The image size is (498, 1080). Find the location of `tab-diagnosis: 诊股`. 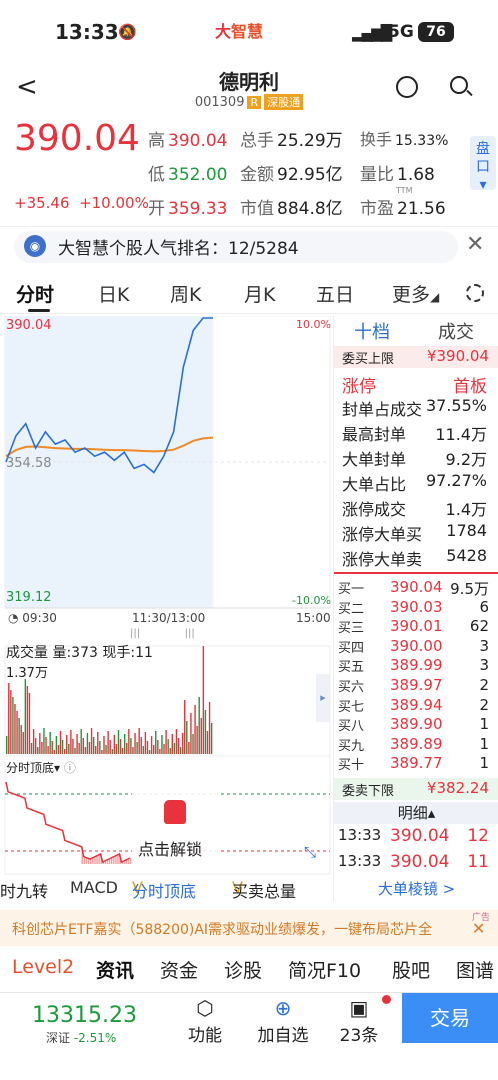

tab-diagnosis: 诊股 is located at coordinates (243, 969).